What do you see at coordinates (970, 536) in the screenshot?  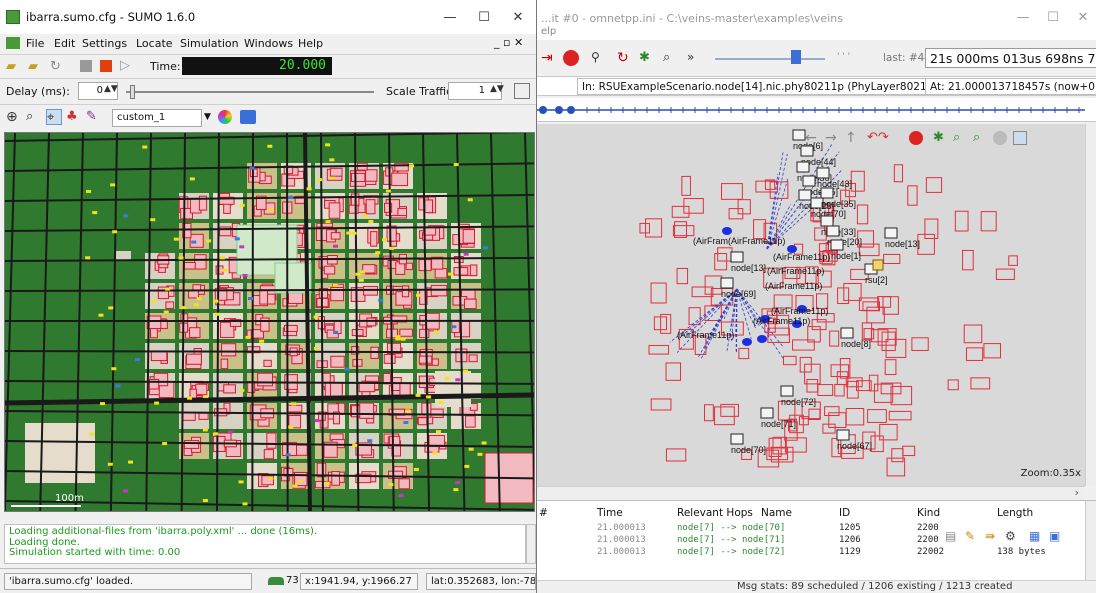 I see `pin-icon: ✎` at bounding box center [970, 536].